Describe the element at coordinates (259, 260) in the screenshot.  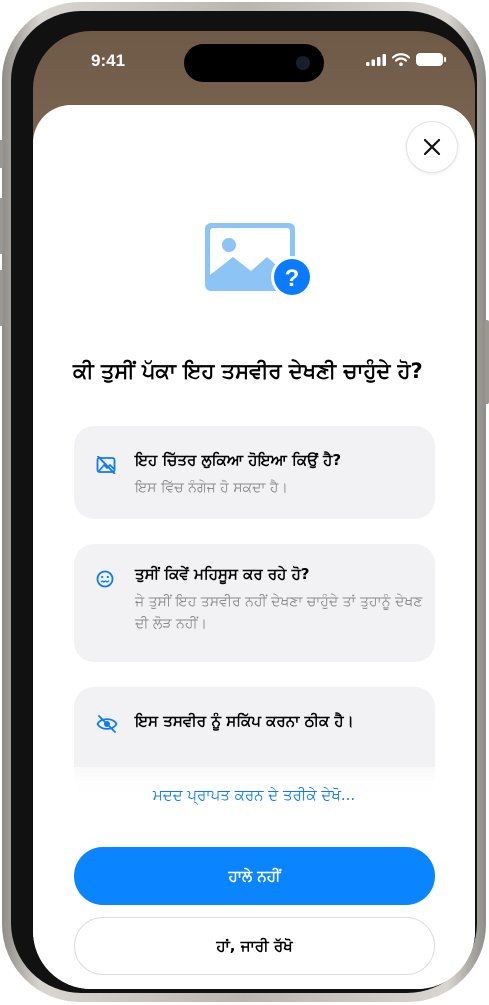
I see `sensitive-image-question-icon: ?` at that location.